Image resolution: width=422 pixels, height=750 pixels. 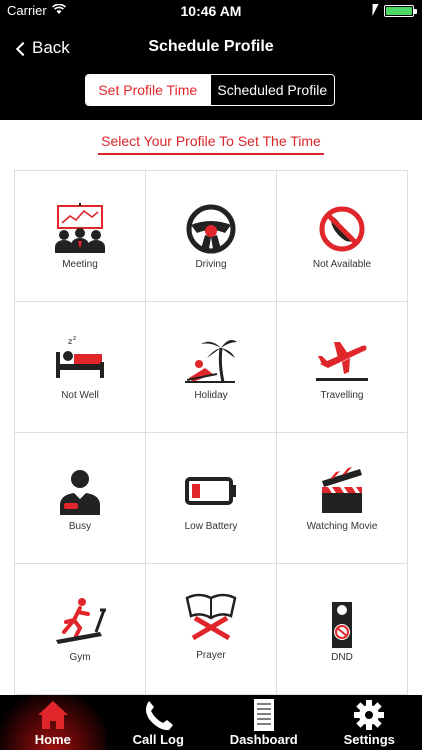 What do you see at coordinates (210, 491) in the screenshot?
I see `low-battery-icon` at bounding box center [210, 491].